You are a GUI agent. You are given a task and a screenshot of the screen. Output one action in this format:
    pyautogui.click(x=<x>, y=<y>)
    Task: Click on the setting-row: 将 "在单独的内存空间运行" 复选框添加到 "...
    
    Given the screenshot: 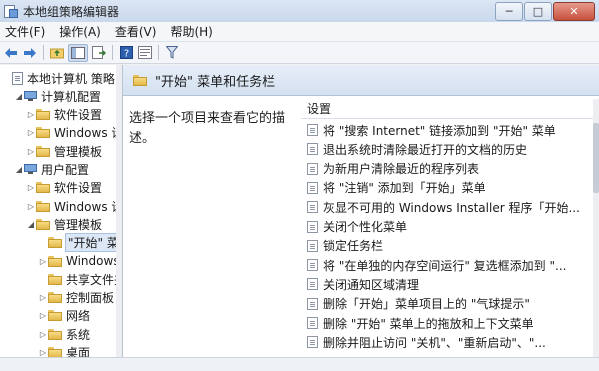 What is the action you would take?
    pyautogui.click(x=447, y=265)
    